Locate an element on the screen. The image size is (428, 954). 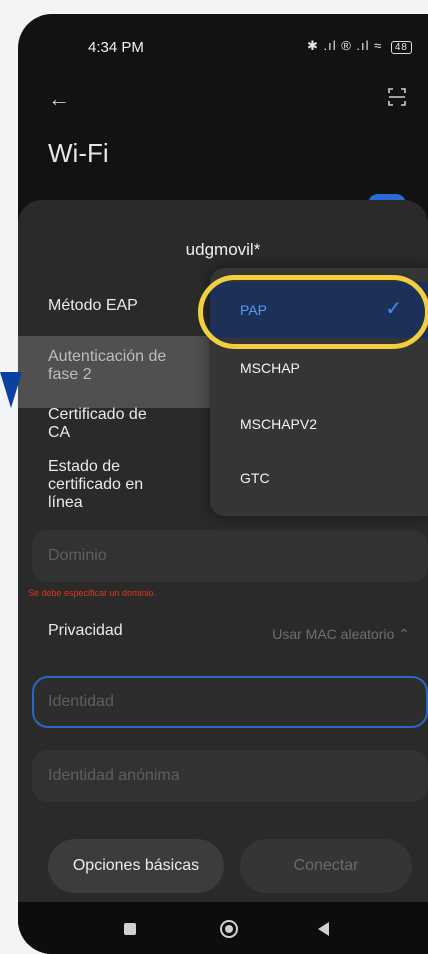
eap-method-label: Método EAP is located at coordinates (93, 306).